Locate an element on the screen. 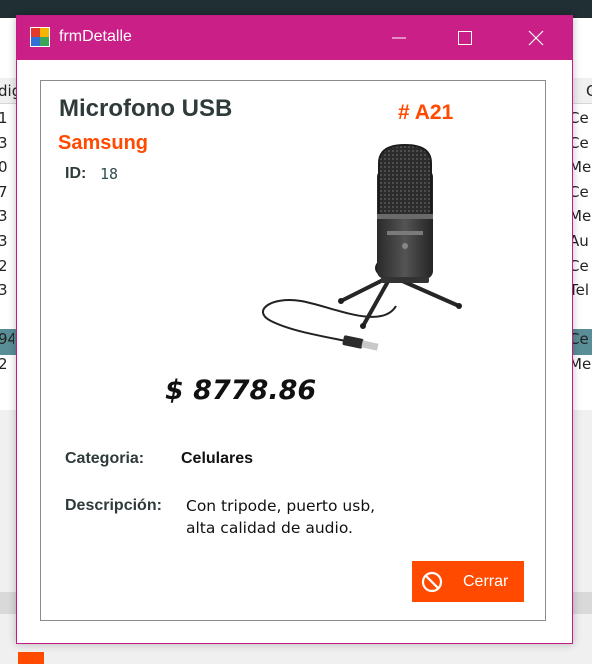 The image size is (592, 664). category-label: Categoria: is located at coordinates (105, 458).